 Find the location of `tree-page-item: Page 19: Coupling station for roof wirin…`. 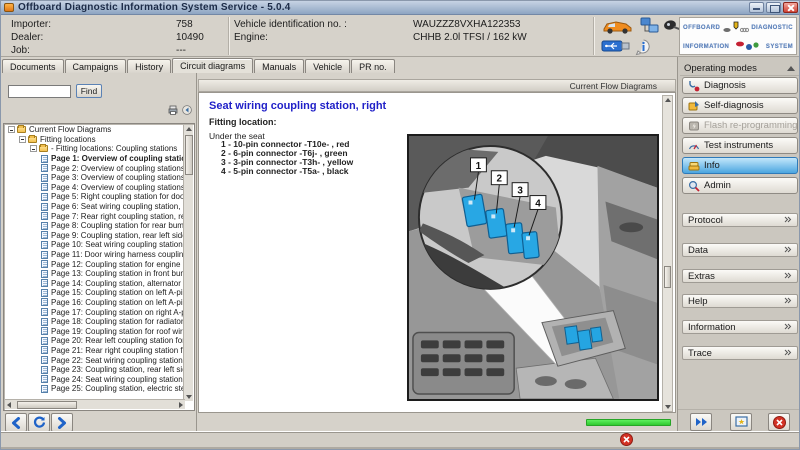

tree-page-item: Page 19: Coupling station for roof wirin… is located at coordinates (94, 331).